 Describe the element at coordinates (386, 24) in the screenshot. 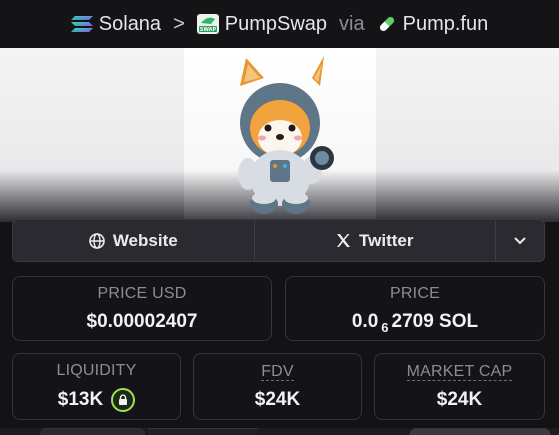

I see `pill-icon` at that location.